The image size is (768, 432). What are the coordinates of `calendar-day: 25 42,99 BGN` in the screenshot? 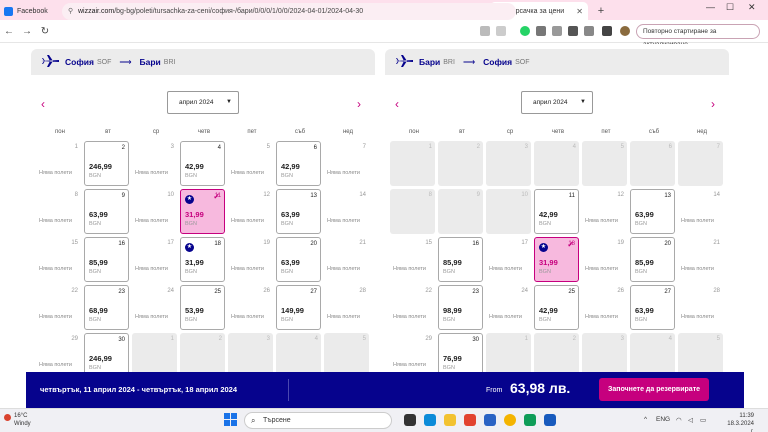 It's located at (556, 307).